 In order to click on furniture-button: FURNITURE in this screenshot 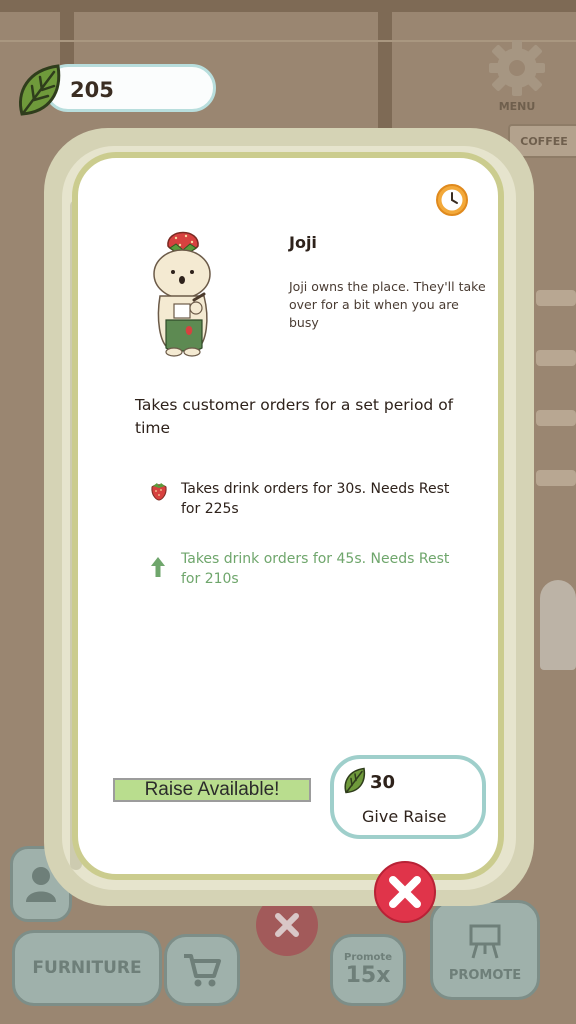, I will do `click(87, 968)`.